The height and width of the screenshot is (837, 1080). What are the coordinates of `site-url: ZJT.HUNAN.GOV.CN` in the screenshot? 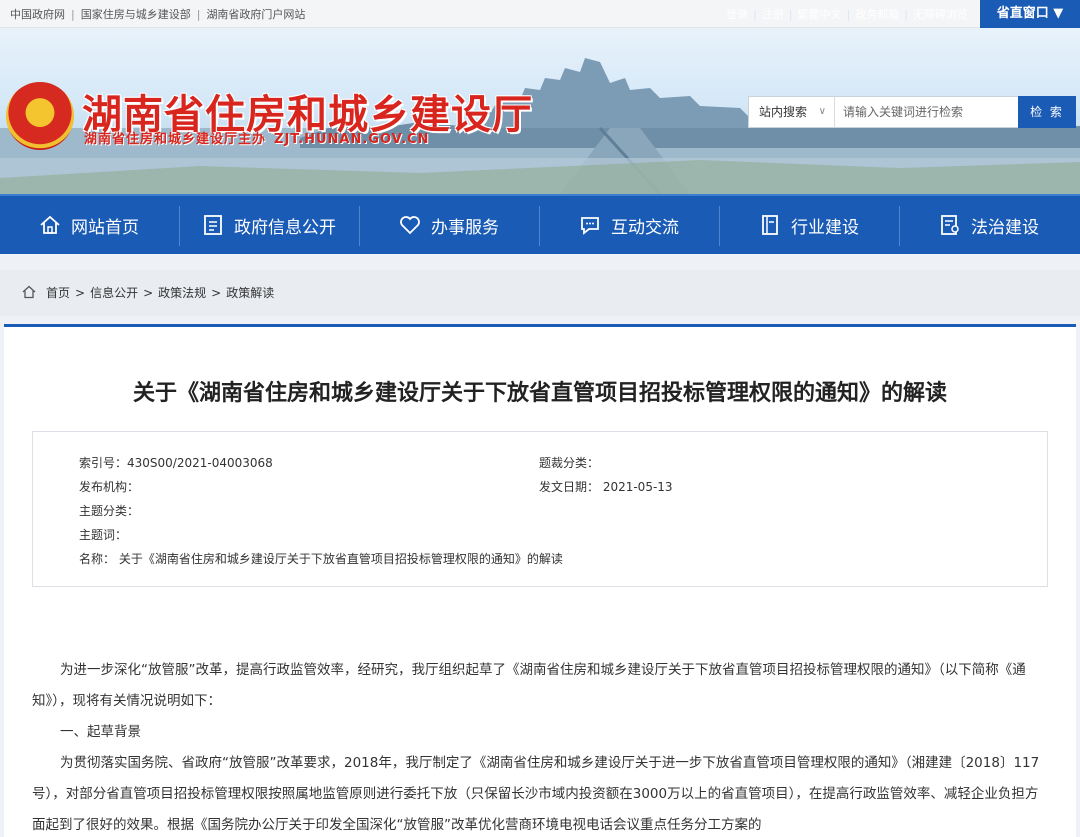 It's located at (352, 139).